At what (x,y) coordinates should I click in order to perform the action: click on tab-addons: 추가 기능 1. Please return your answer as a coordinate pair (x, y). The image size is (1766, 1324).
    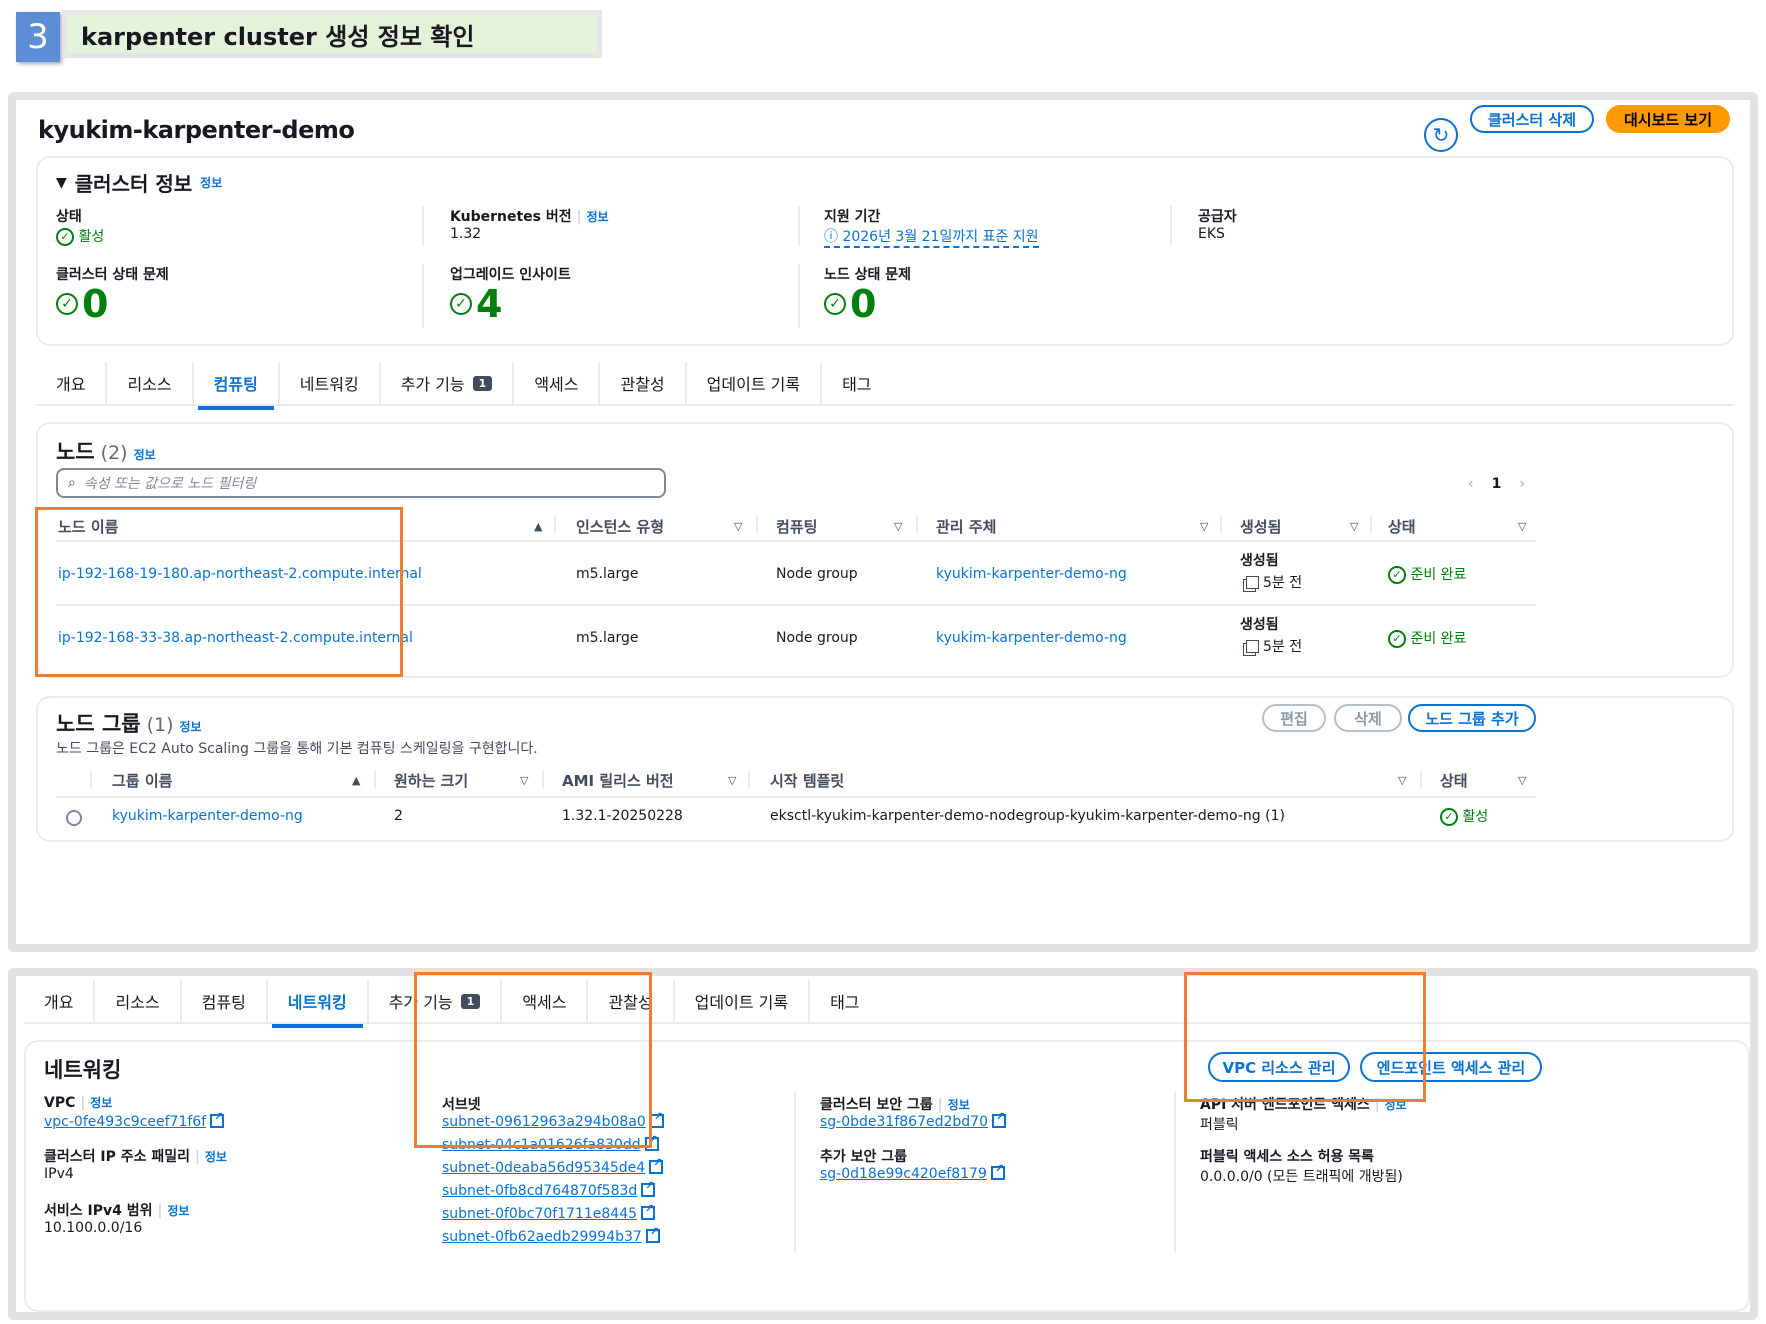
    Looking at the image, I should click on (448, 383).